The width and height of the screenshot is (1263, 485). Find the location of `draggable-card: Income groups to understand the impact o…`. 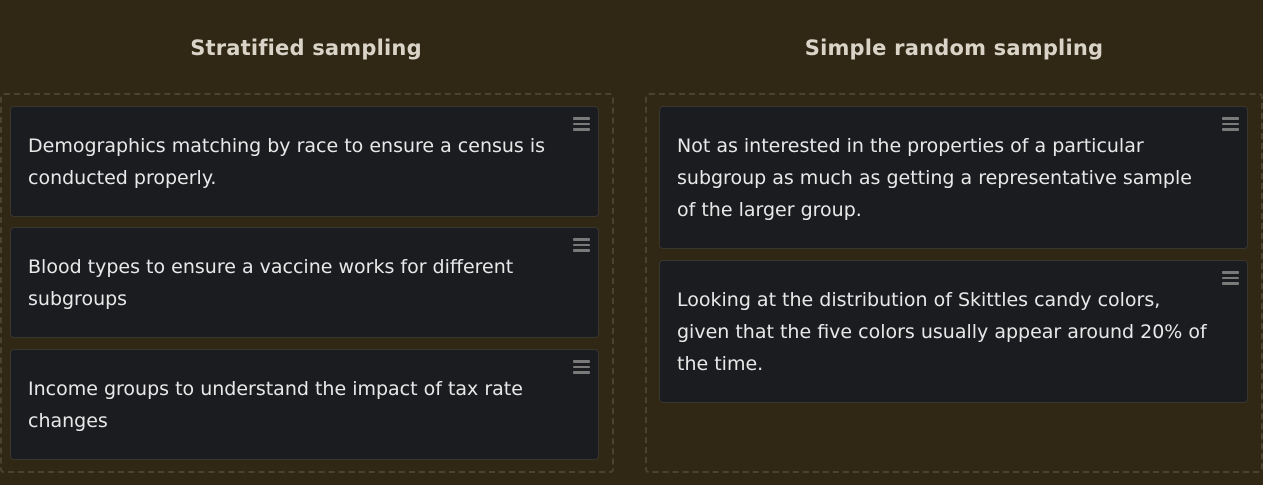

draggable-card: Income groups to understand the impact o… is located at coordinates (304, 404).